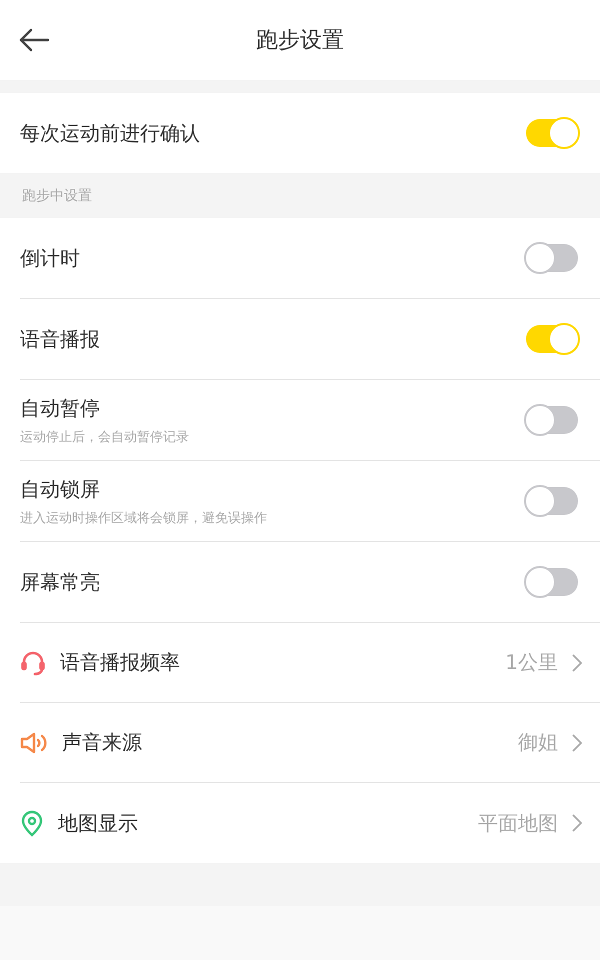 Image resolution: width=600 pixels, height=960 pixels. I want to click on section-label: 跑步中设置, so click(57, 195).